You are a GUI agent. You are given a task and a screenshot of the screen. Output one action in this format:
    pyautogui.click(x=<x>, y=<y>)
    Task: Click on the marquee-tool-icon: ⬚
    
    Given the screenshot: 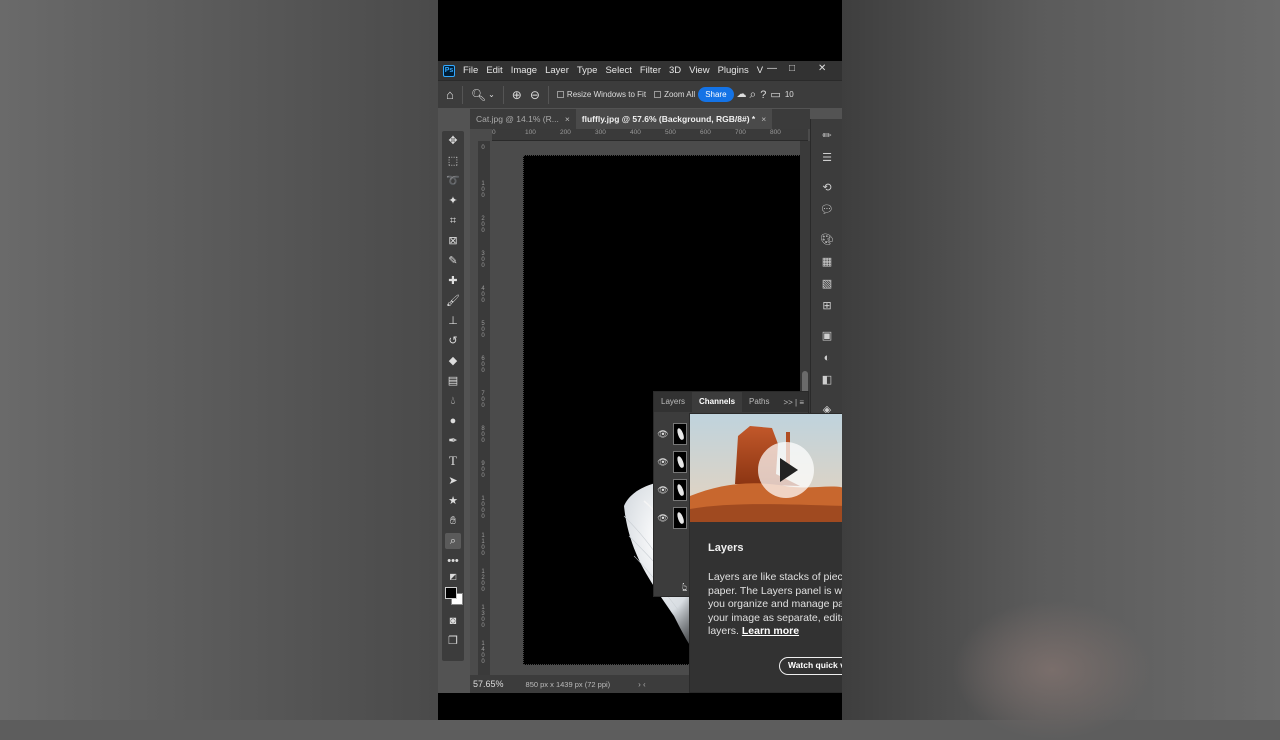 What is the action you would take?
    pyautogui.click(x=453, y=161)
    